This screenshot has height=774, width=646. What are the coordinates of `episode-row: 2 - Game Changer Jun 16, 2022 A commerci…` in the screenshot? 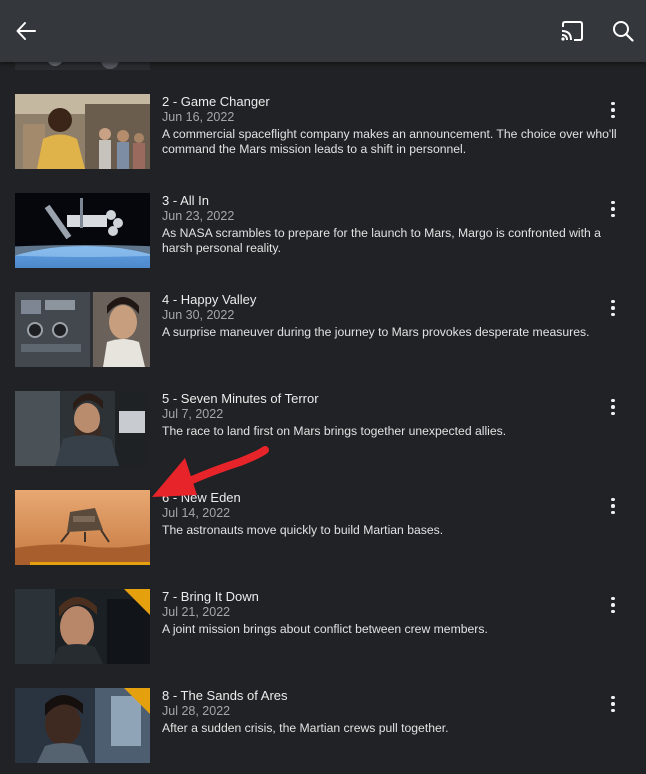 It's located at (323, 134).